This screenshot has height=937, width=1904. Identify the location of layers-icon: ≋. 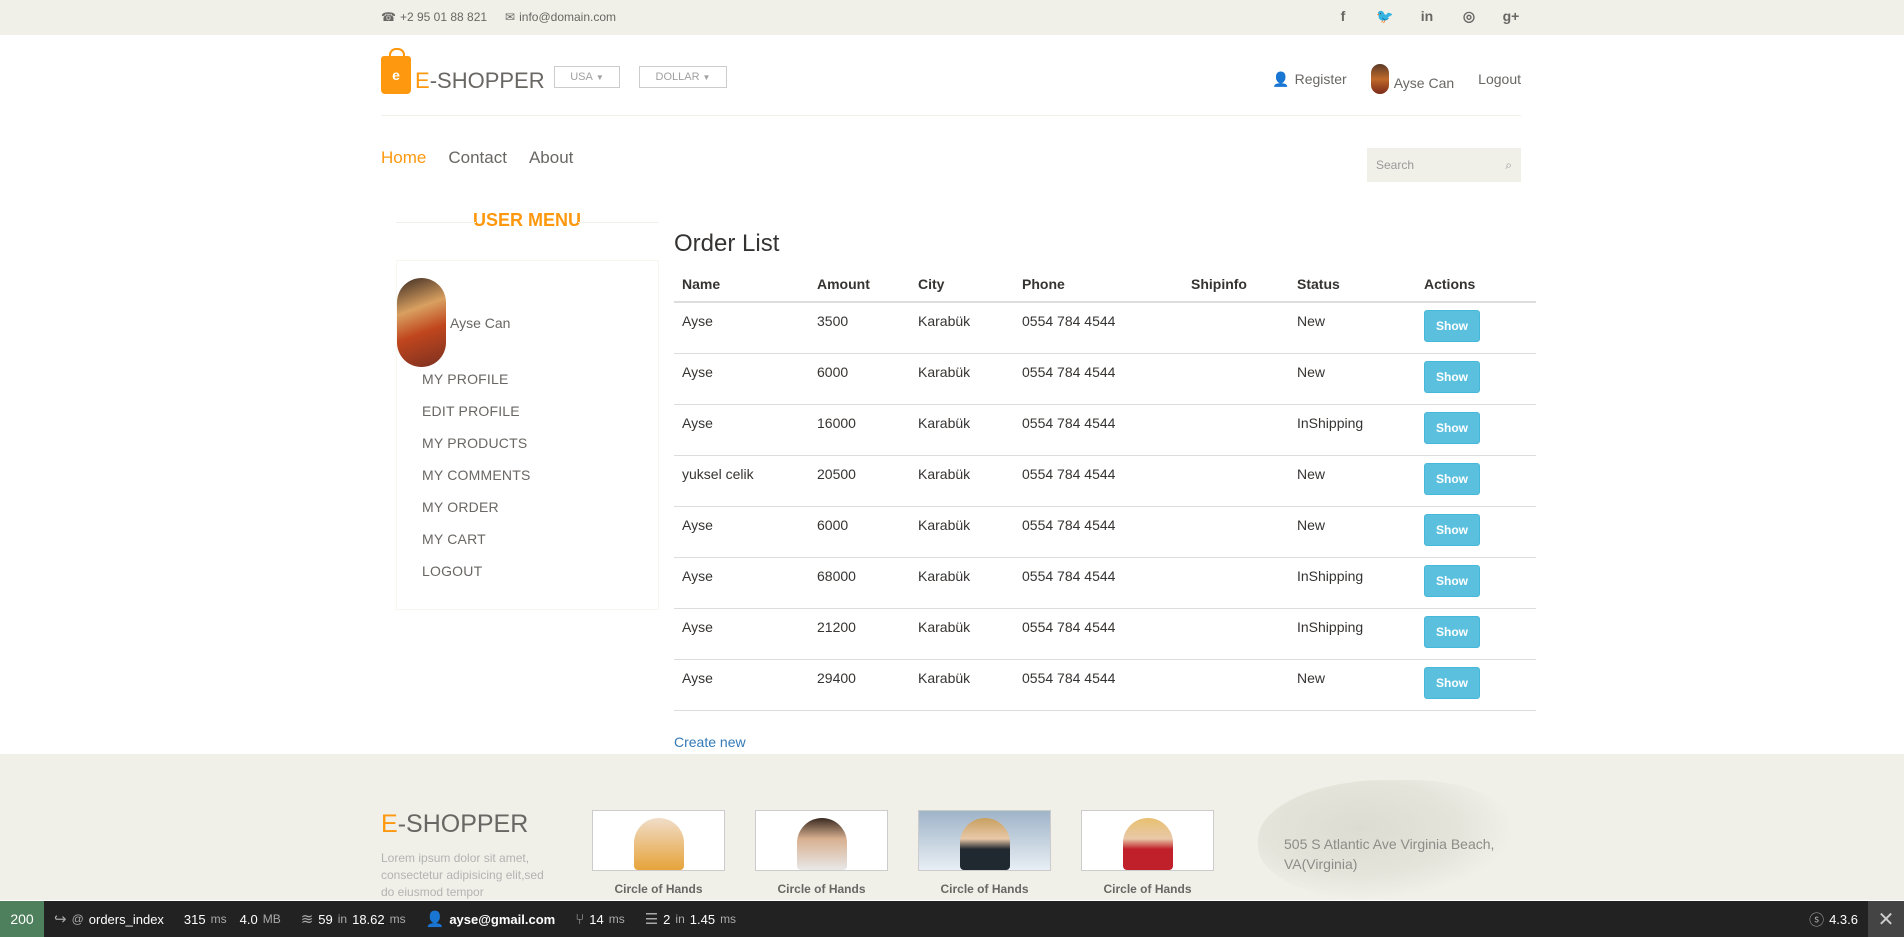
(307, 919).